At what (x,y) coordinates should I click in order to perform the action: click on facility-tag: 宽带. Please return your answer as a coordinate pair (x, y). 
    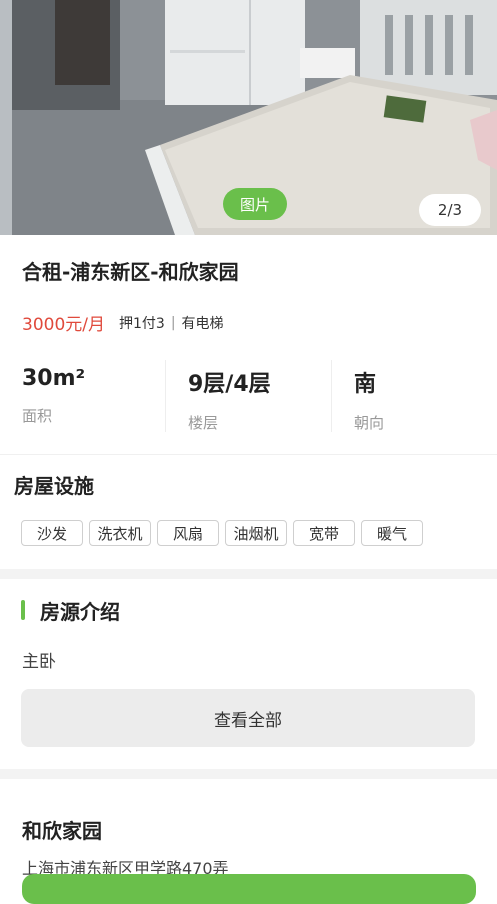
    Looking at the image, I should click on (324, 533).